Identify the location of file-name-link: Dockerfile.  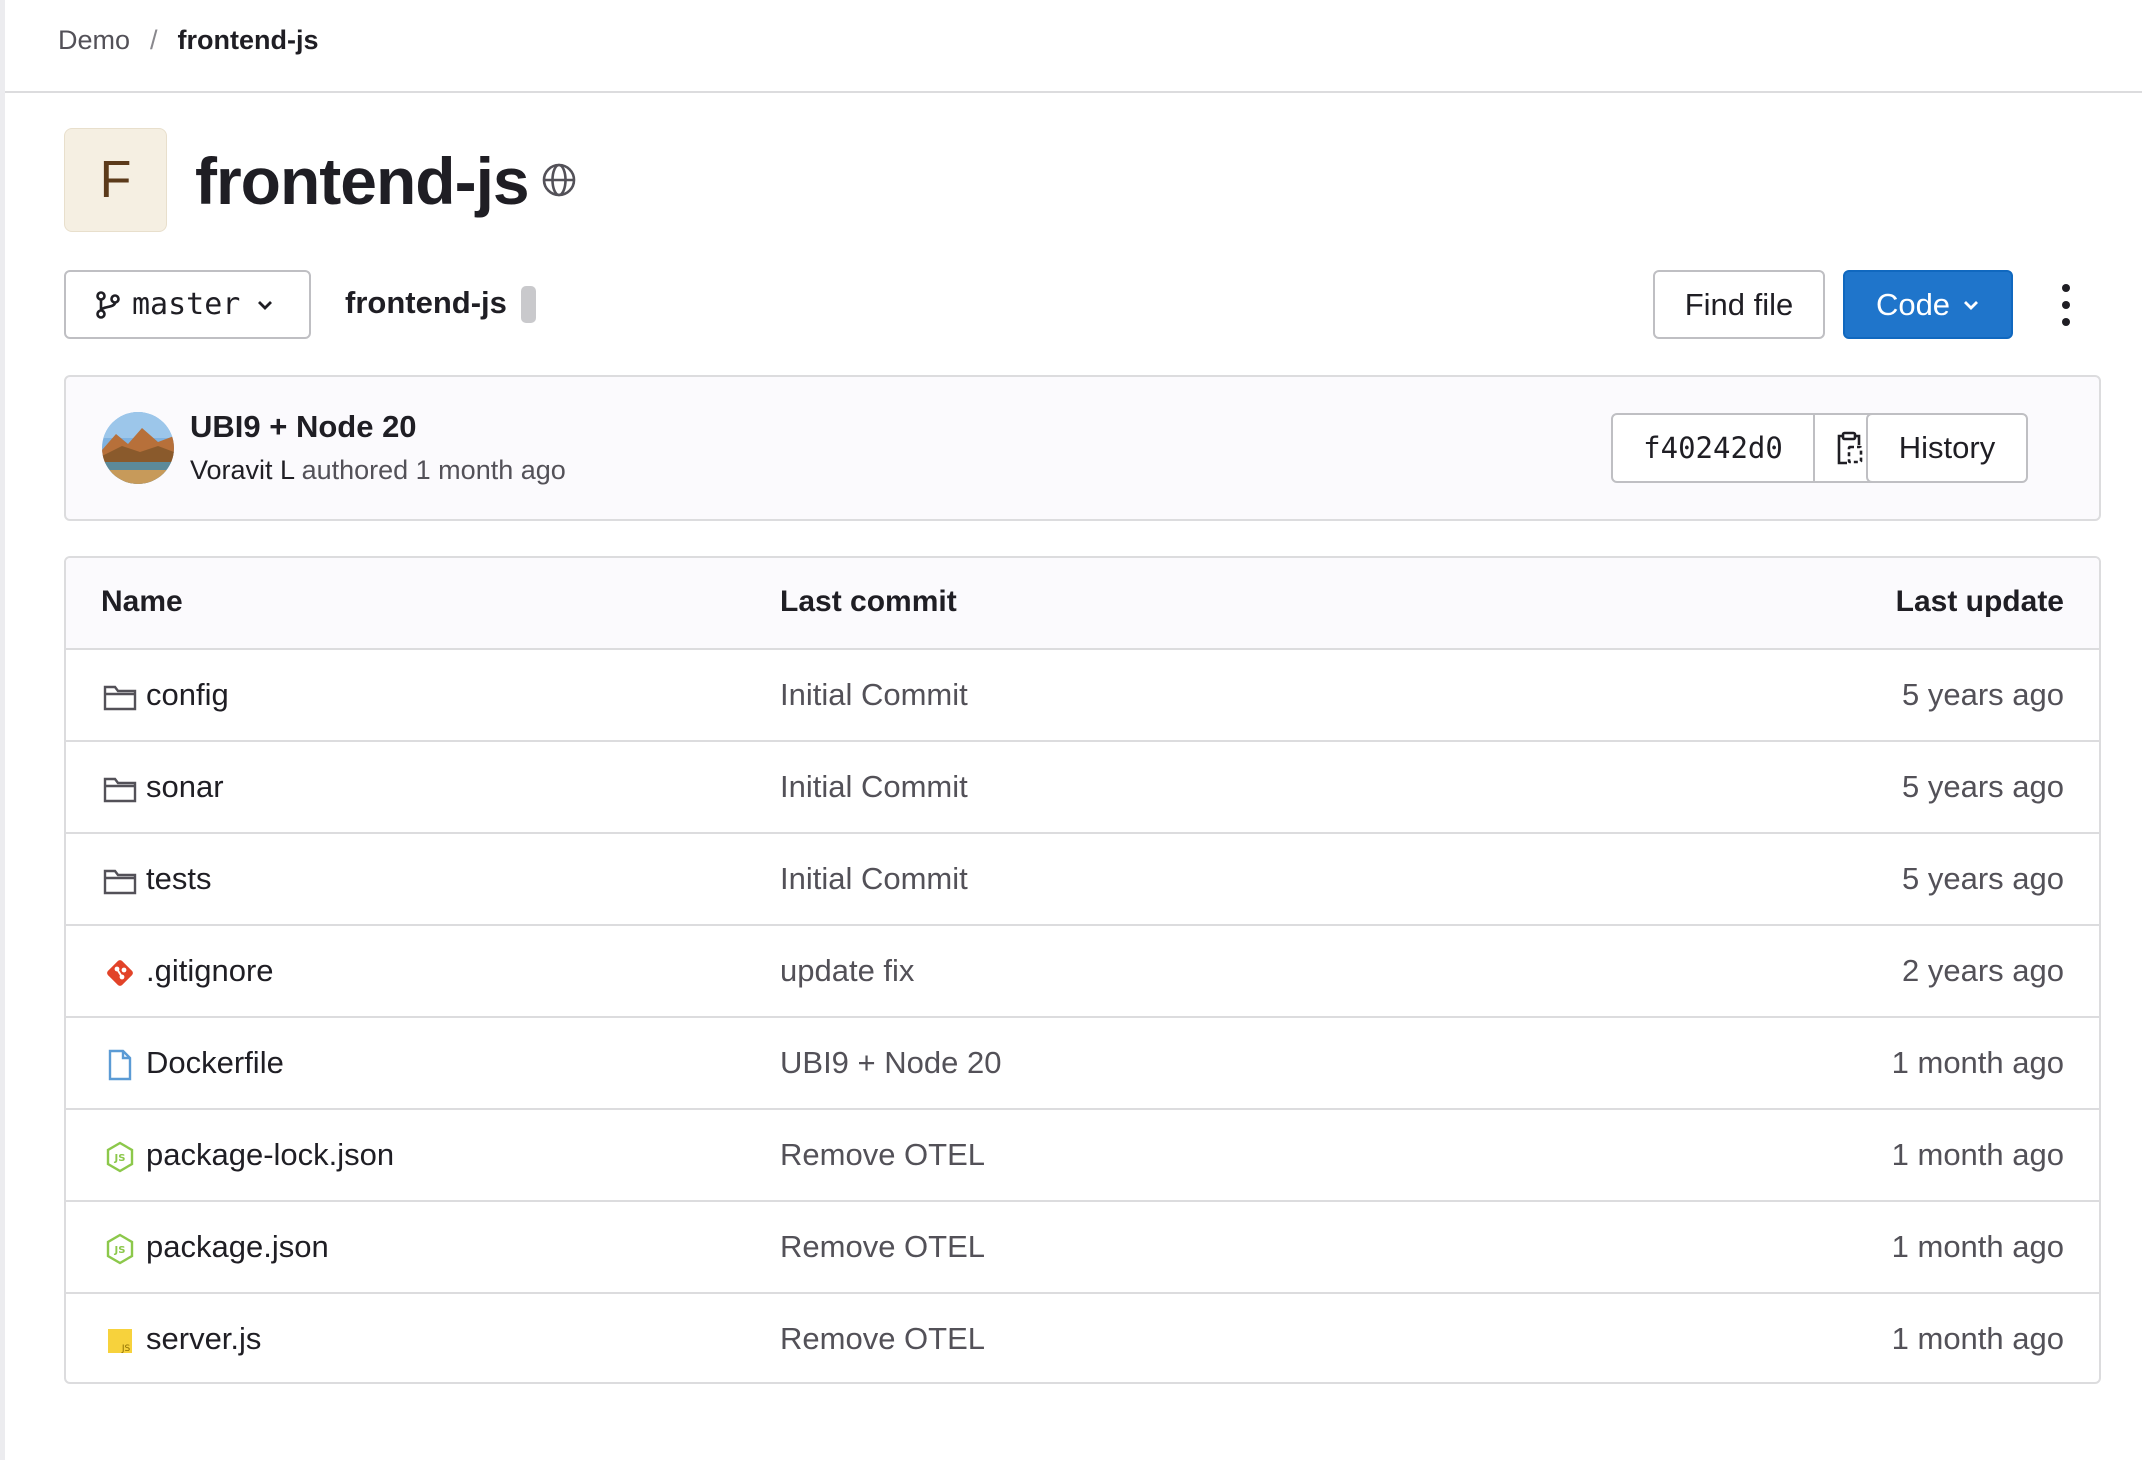
(215, 1063).